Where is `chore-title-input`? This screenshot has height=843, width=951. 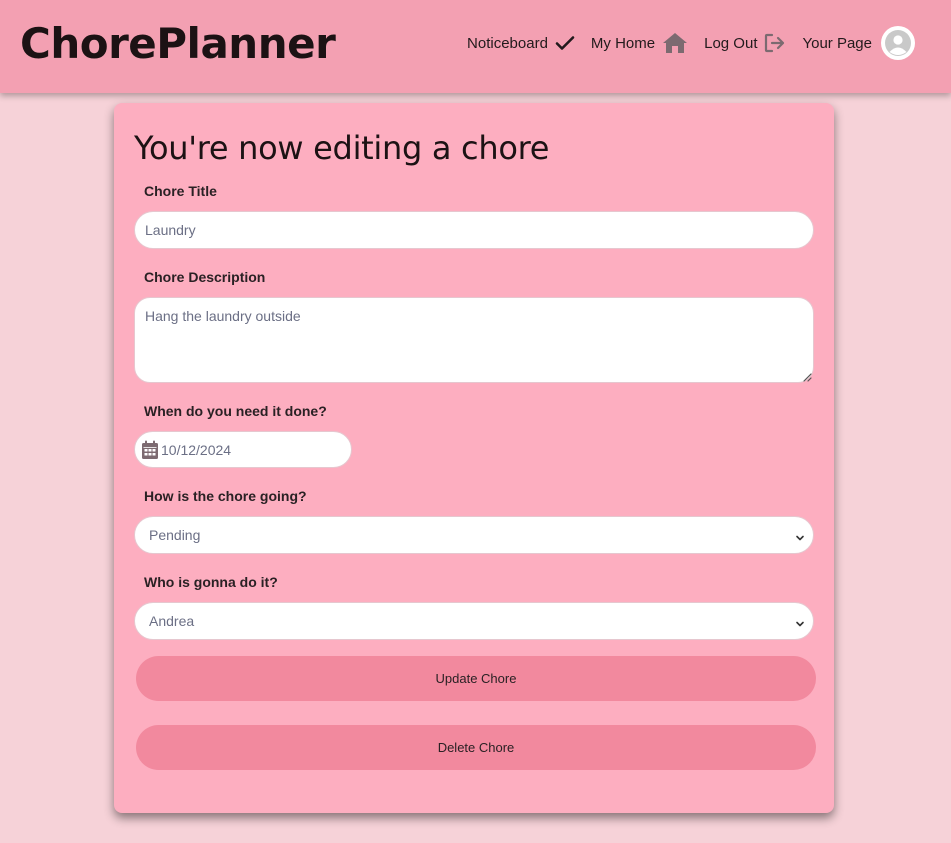
chore-title-input is located at coordinates (474, 230).